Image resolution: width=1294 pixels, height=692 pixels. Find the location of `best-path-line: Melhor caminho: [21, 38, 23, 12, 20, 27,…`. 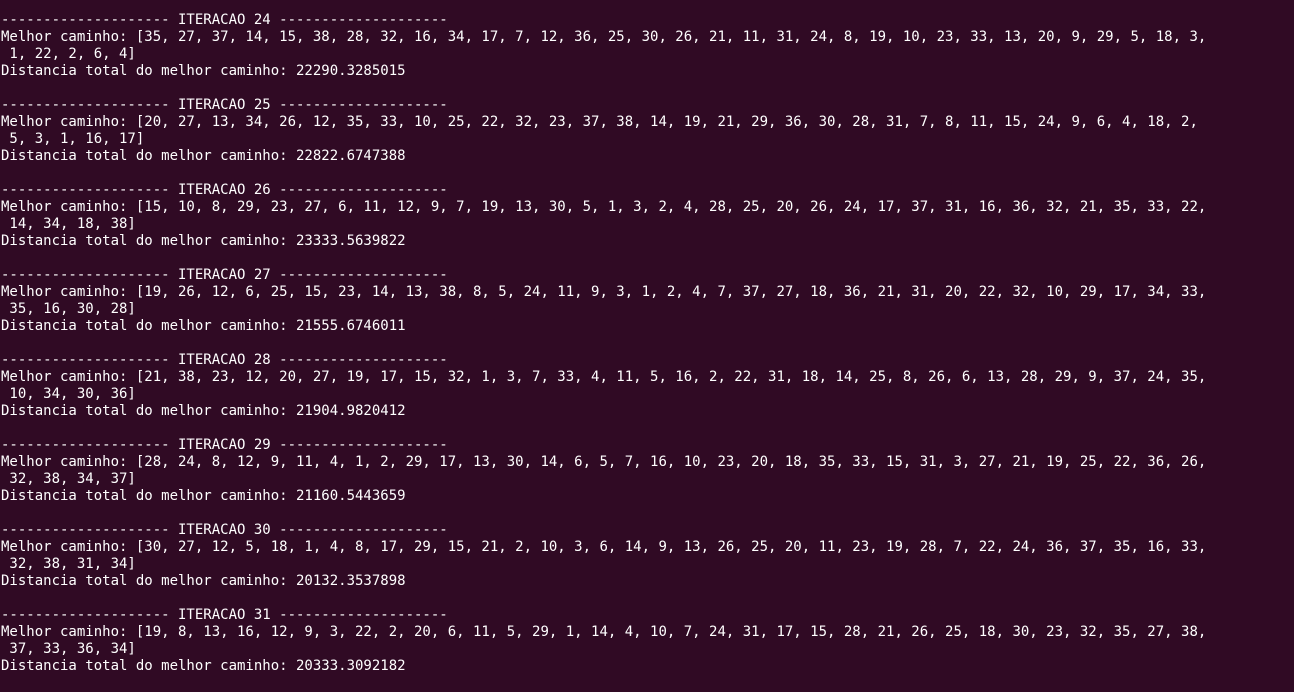

best-path-line: Melhor caminho: [21, 38, 23, 12, 20, 27,… is located at coordinates (604, 377).